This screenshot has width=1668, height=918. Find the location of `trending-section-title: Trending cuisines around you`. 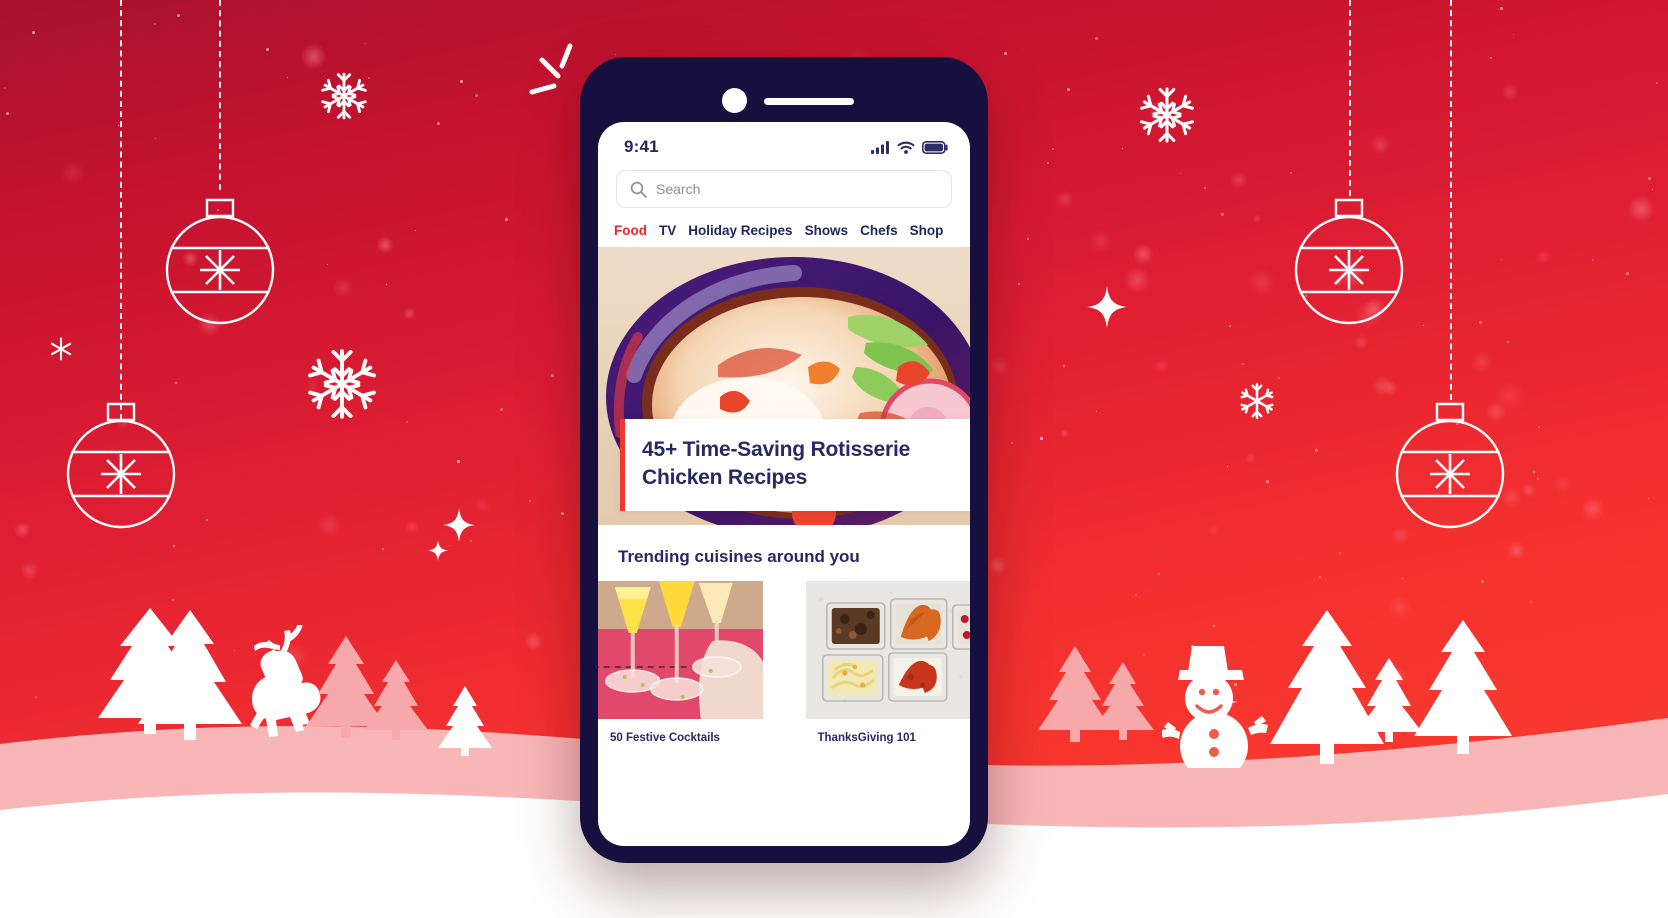

trending-section-title: Trending cuisines around you is located at coordinates (739, 556).